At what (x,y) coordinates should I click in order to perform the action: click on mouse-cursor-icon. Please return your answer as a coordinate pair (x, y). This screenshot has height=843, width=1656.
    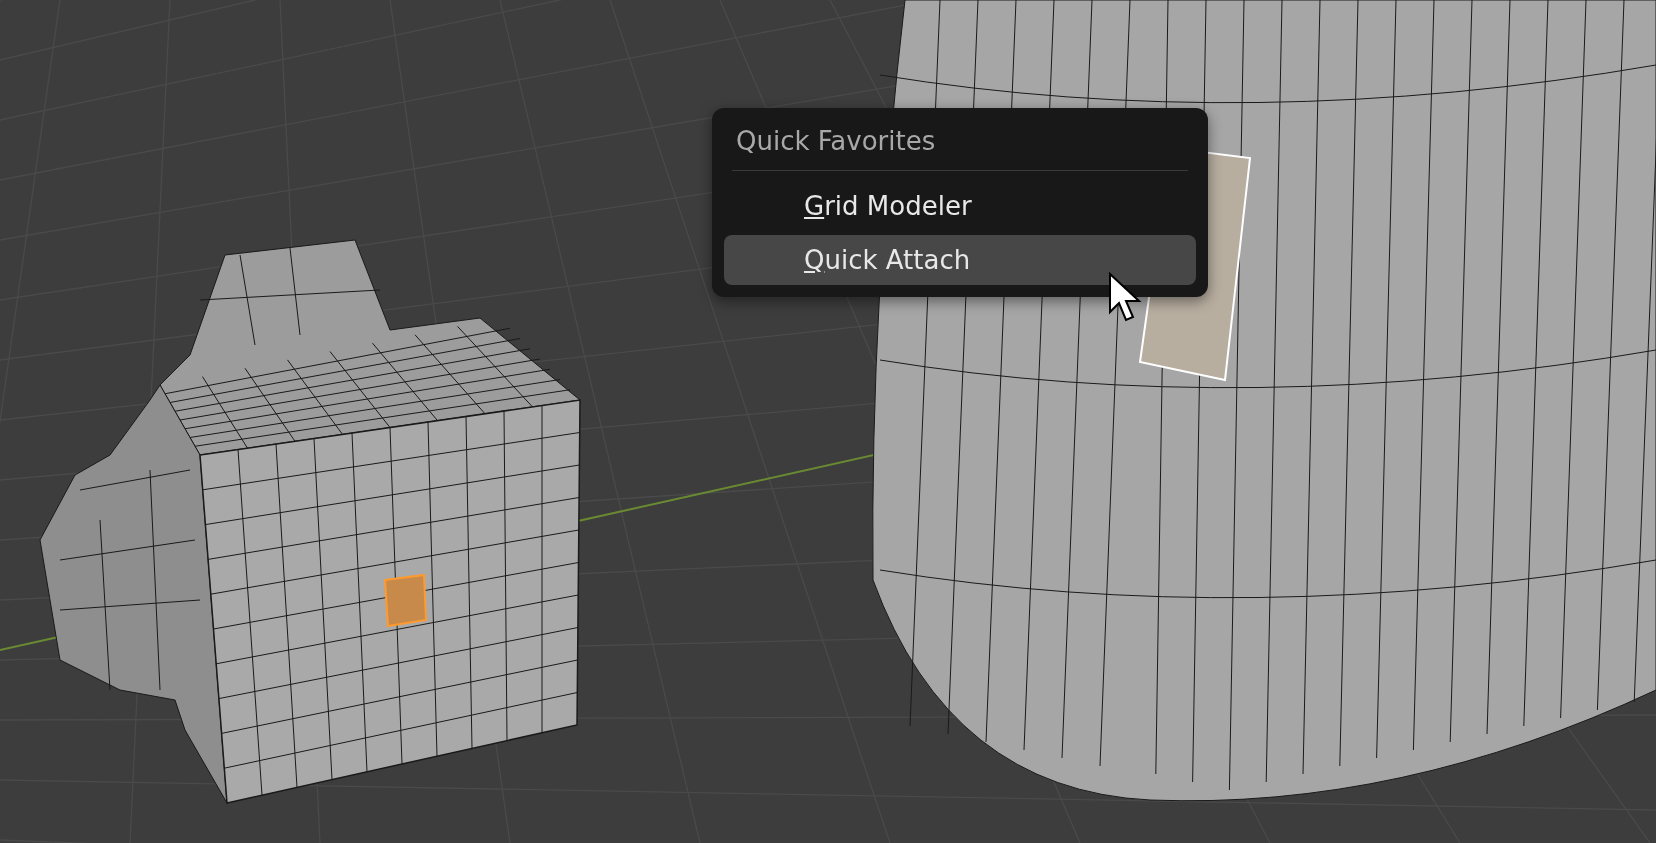
    Looking at the image, I should click on (1126, 298).